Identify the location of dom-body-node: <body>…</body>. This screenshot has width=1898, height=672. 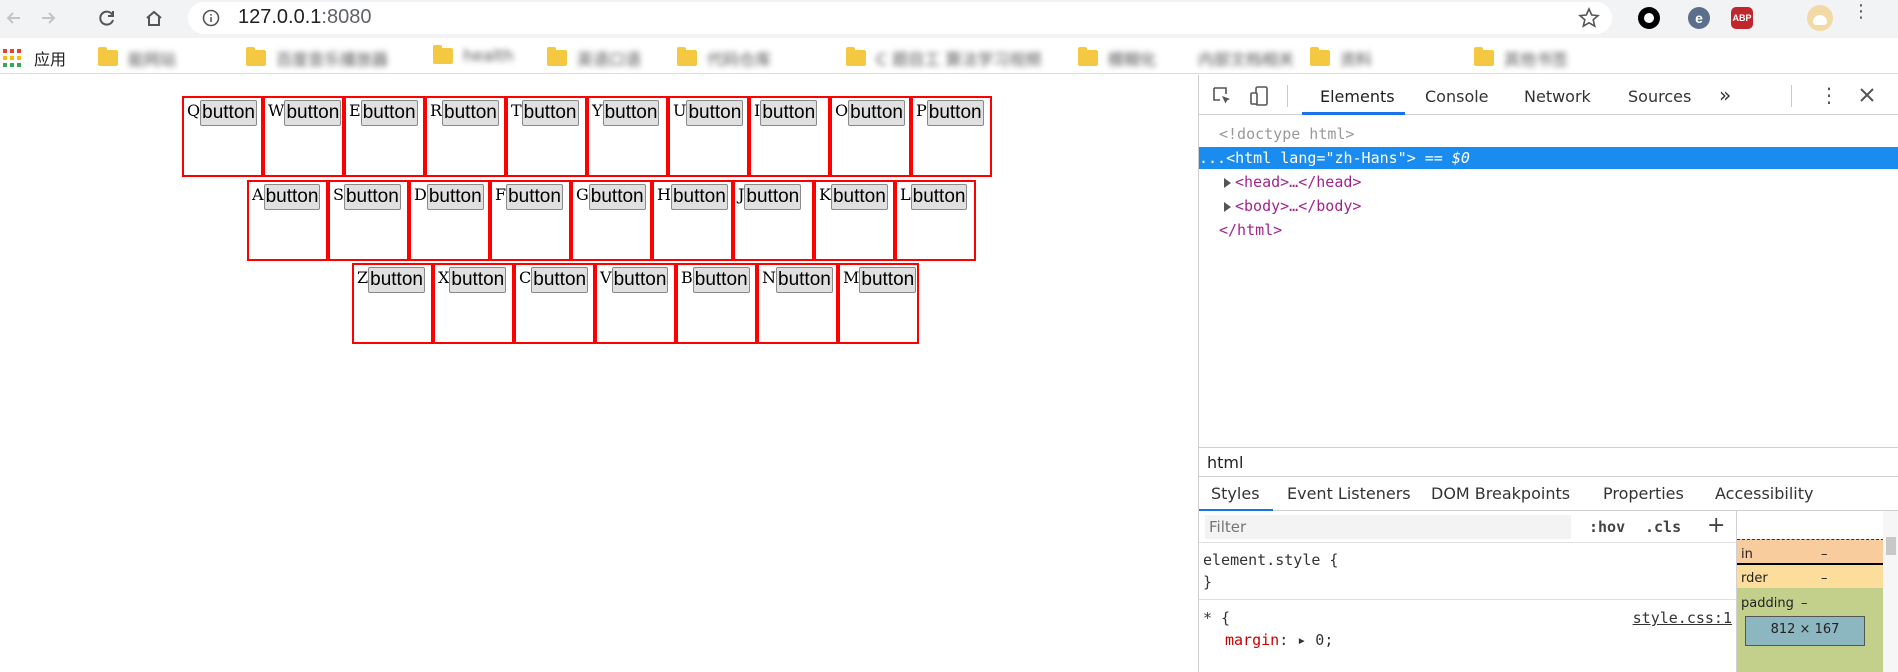
(1548, 206).